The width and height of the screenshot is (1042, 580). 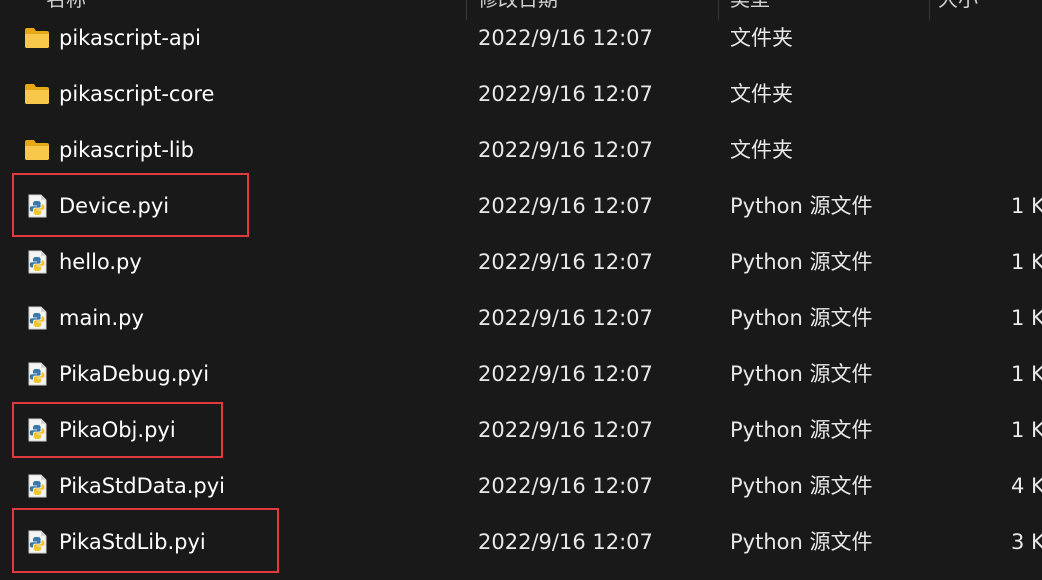 I want to click on file-name: Device.pyi, so click(x=114, y=206).